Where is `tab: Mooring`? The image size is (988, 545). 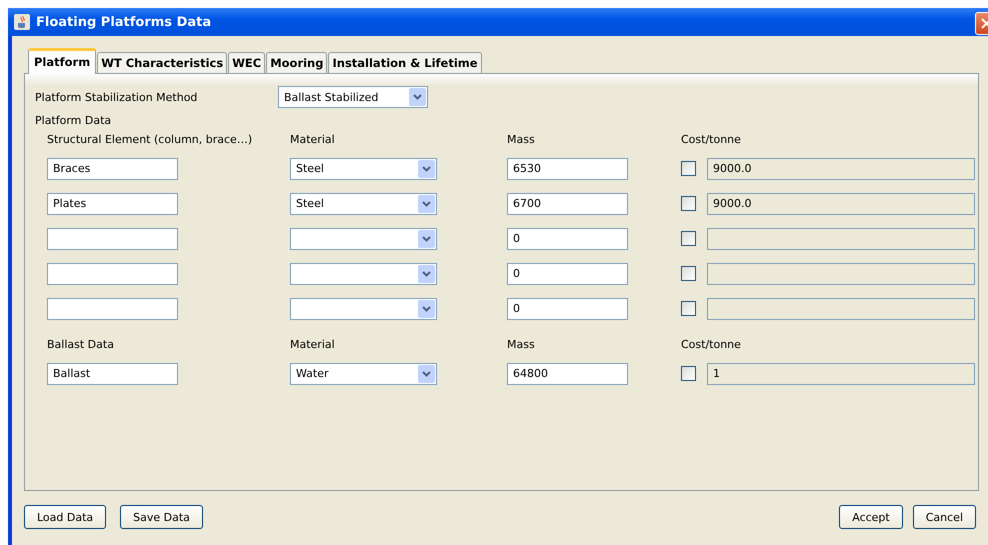
tab: Mooring is located at coordinates (297, 62).